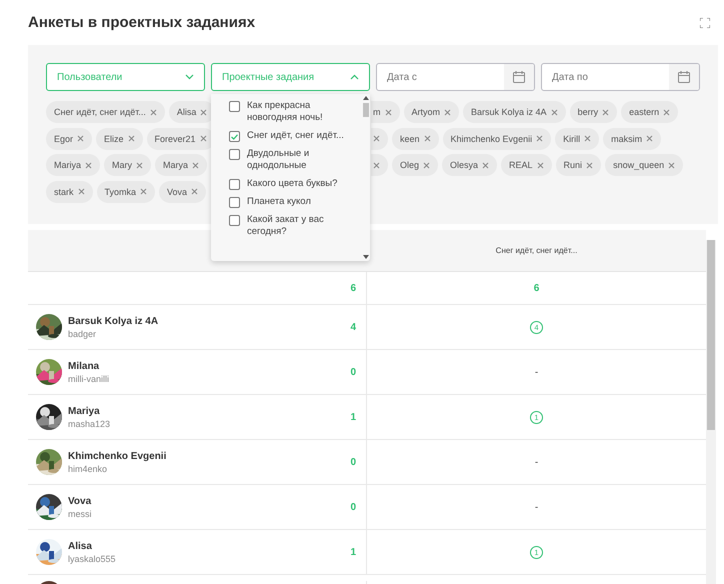 This screenshot has height=584, width=724. What do you see at coordinates (297, 184) in the screenshot?
I see `option-label: Какого цвета буквы?` at bounding box center [297, 184].